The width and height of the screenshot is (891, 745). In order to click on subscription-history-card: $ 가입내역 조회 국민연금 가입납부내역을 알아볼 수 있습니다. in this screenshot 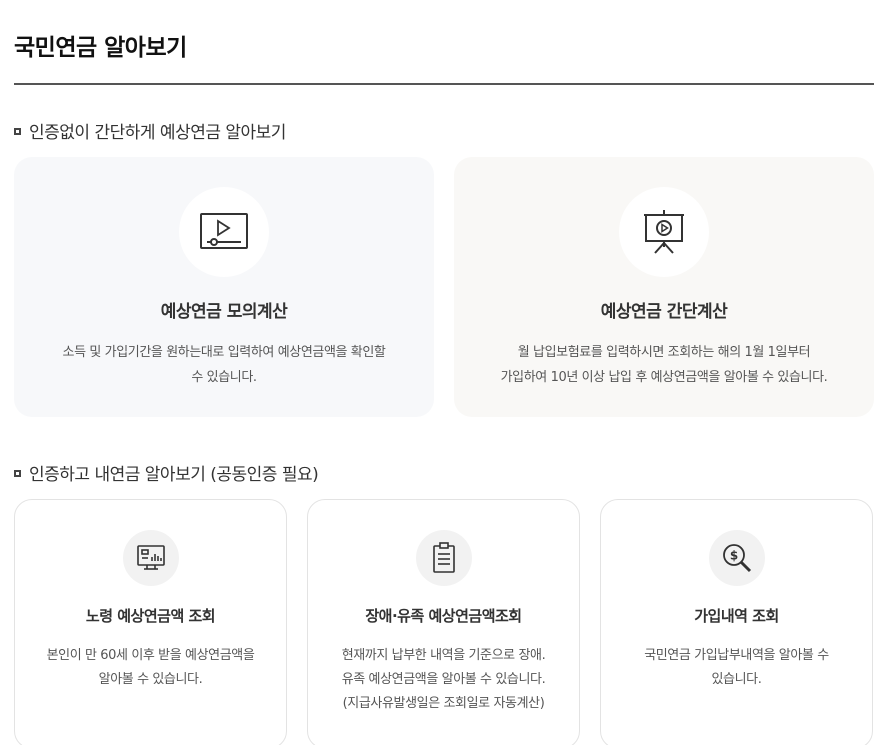, I will do `click(736, 622)`.